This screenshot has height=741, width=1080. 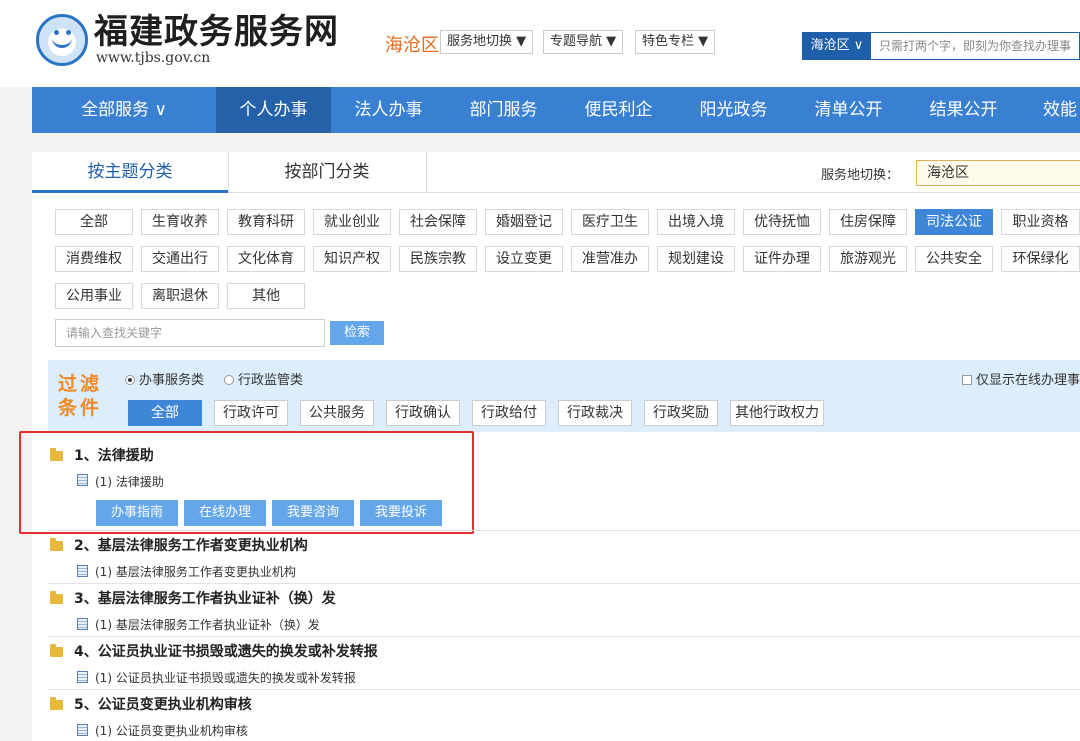 I want to click on topic-nav-dropdown: 专题导航 ▼, so click(x=583, y=42).